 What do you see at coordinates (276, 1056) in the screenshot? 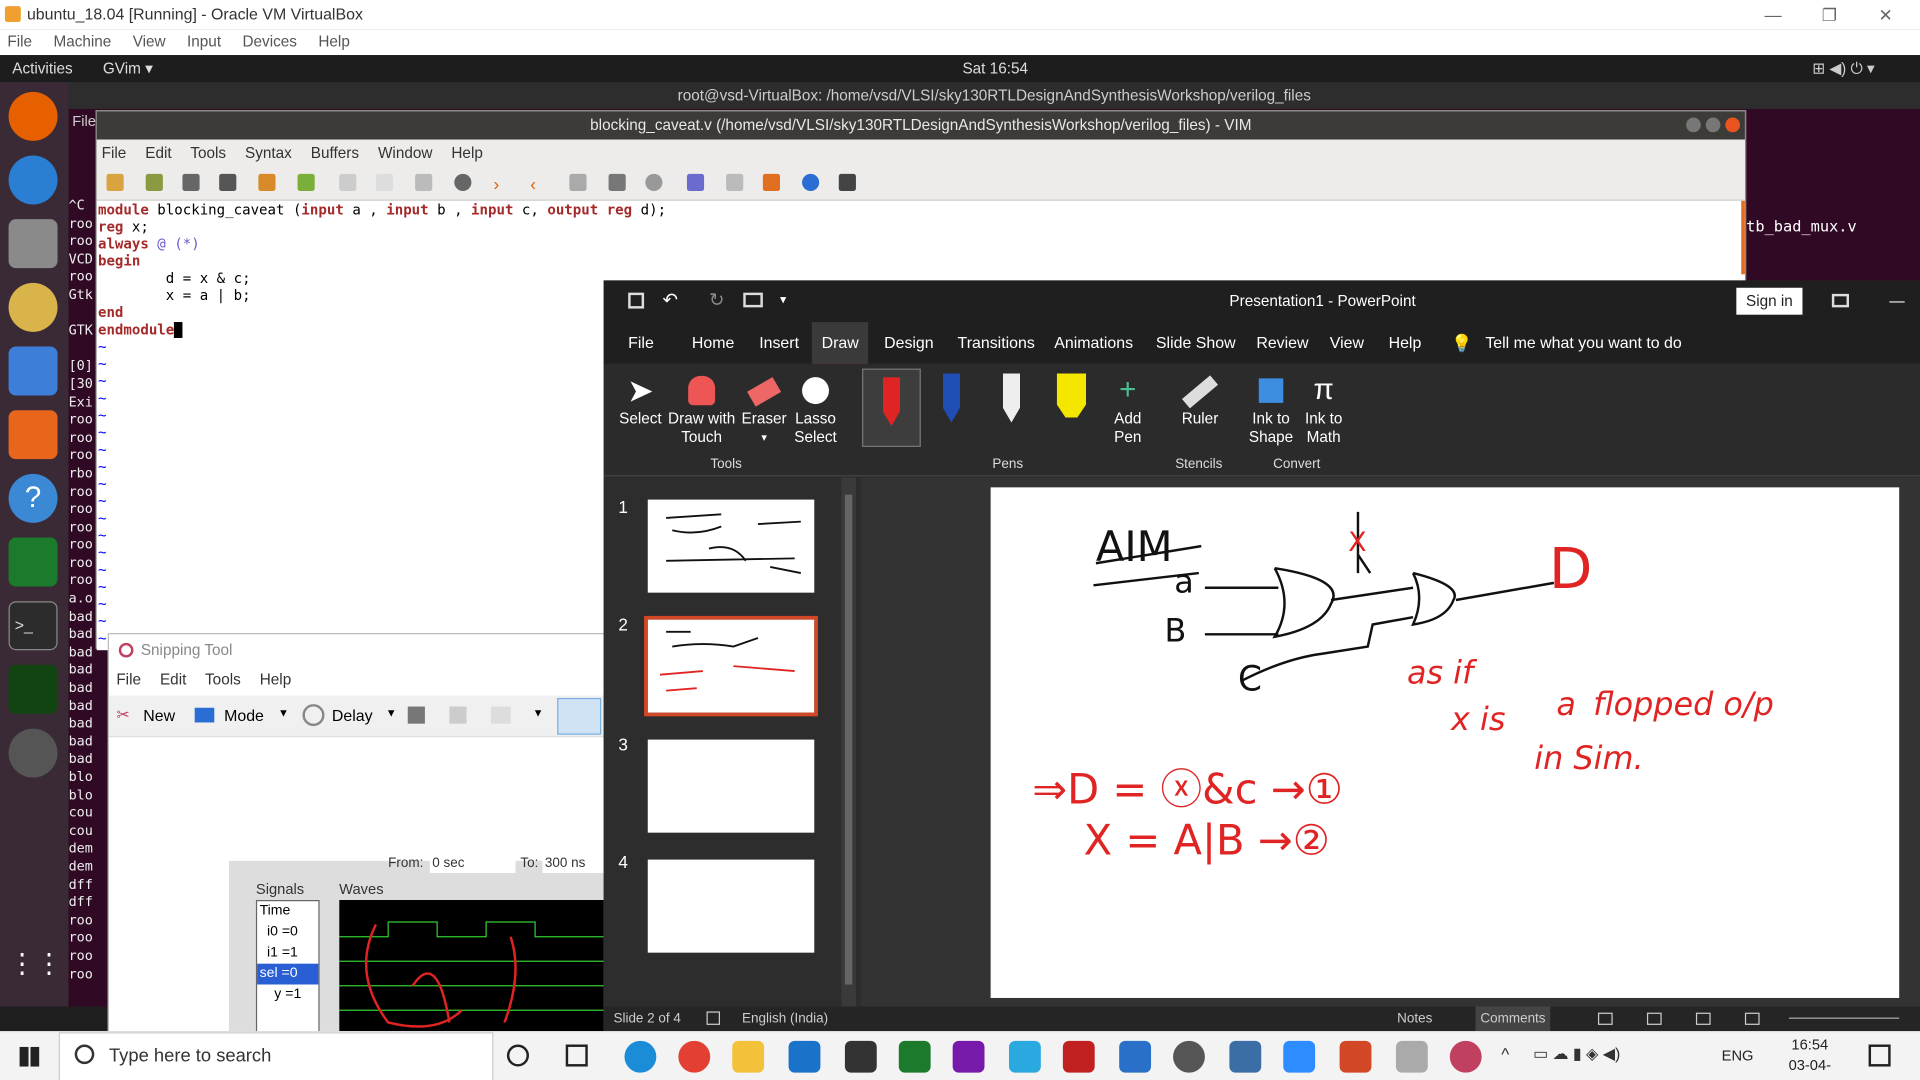
I see `search-box: Type here to search` at bounding box center [276, 1056].